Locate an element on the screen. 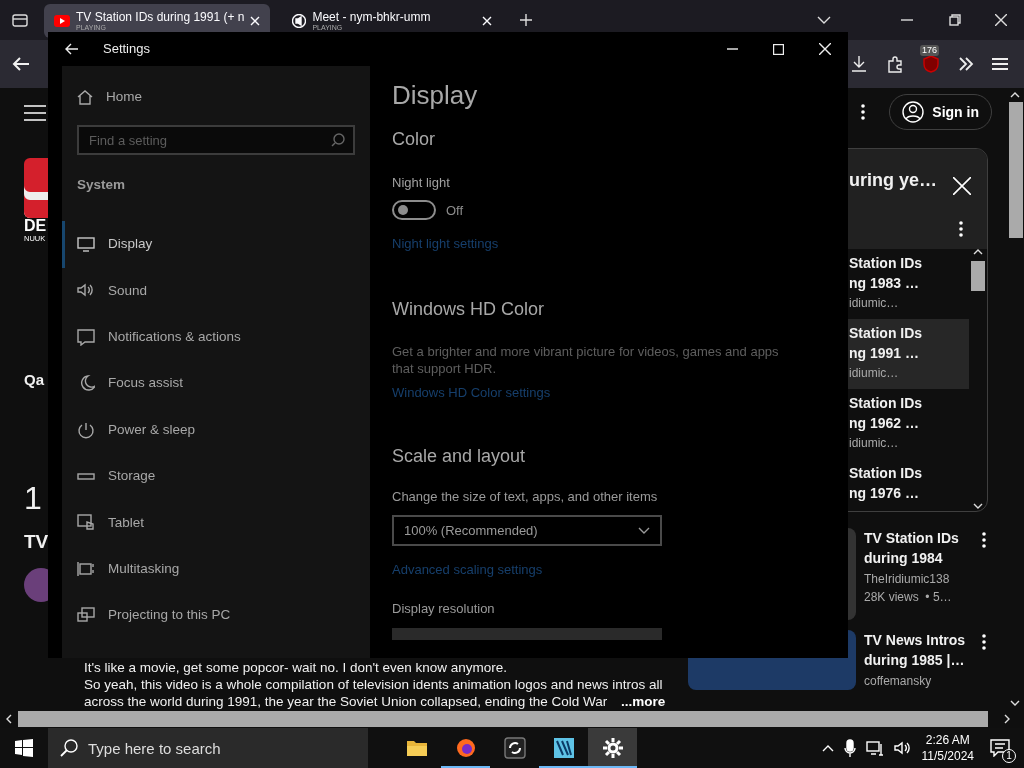 The height and width of the screenshot is (768, 1024). time-text: 2:26 AM is located at coordinates (947, 740).